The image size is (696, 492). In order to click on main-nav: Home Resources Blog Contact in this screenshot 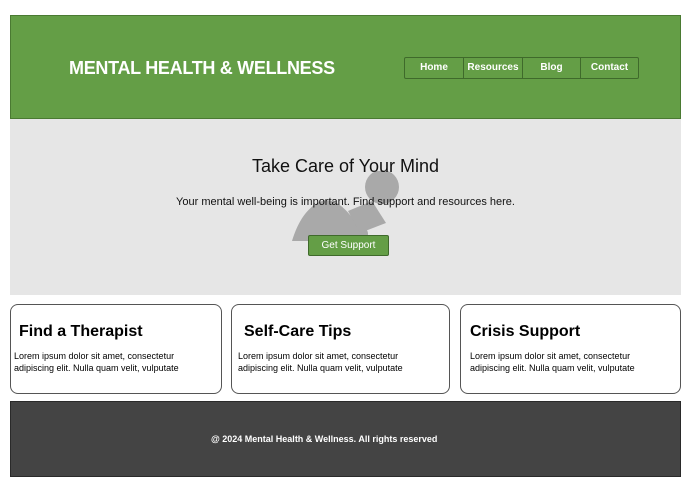, I will do `click(521, 68)`.